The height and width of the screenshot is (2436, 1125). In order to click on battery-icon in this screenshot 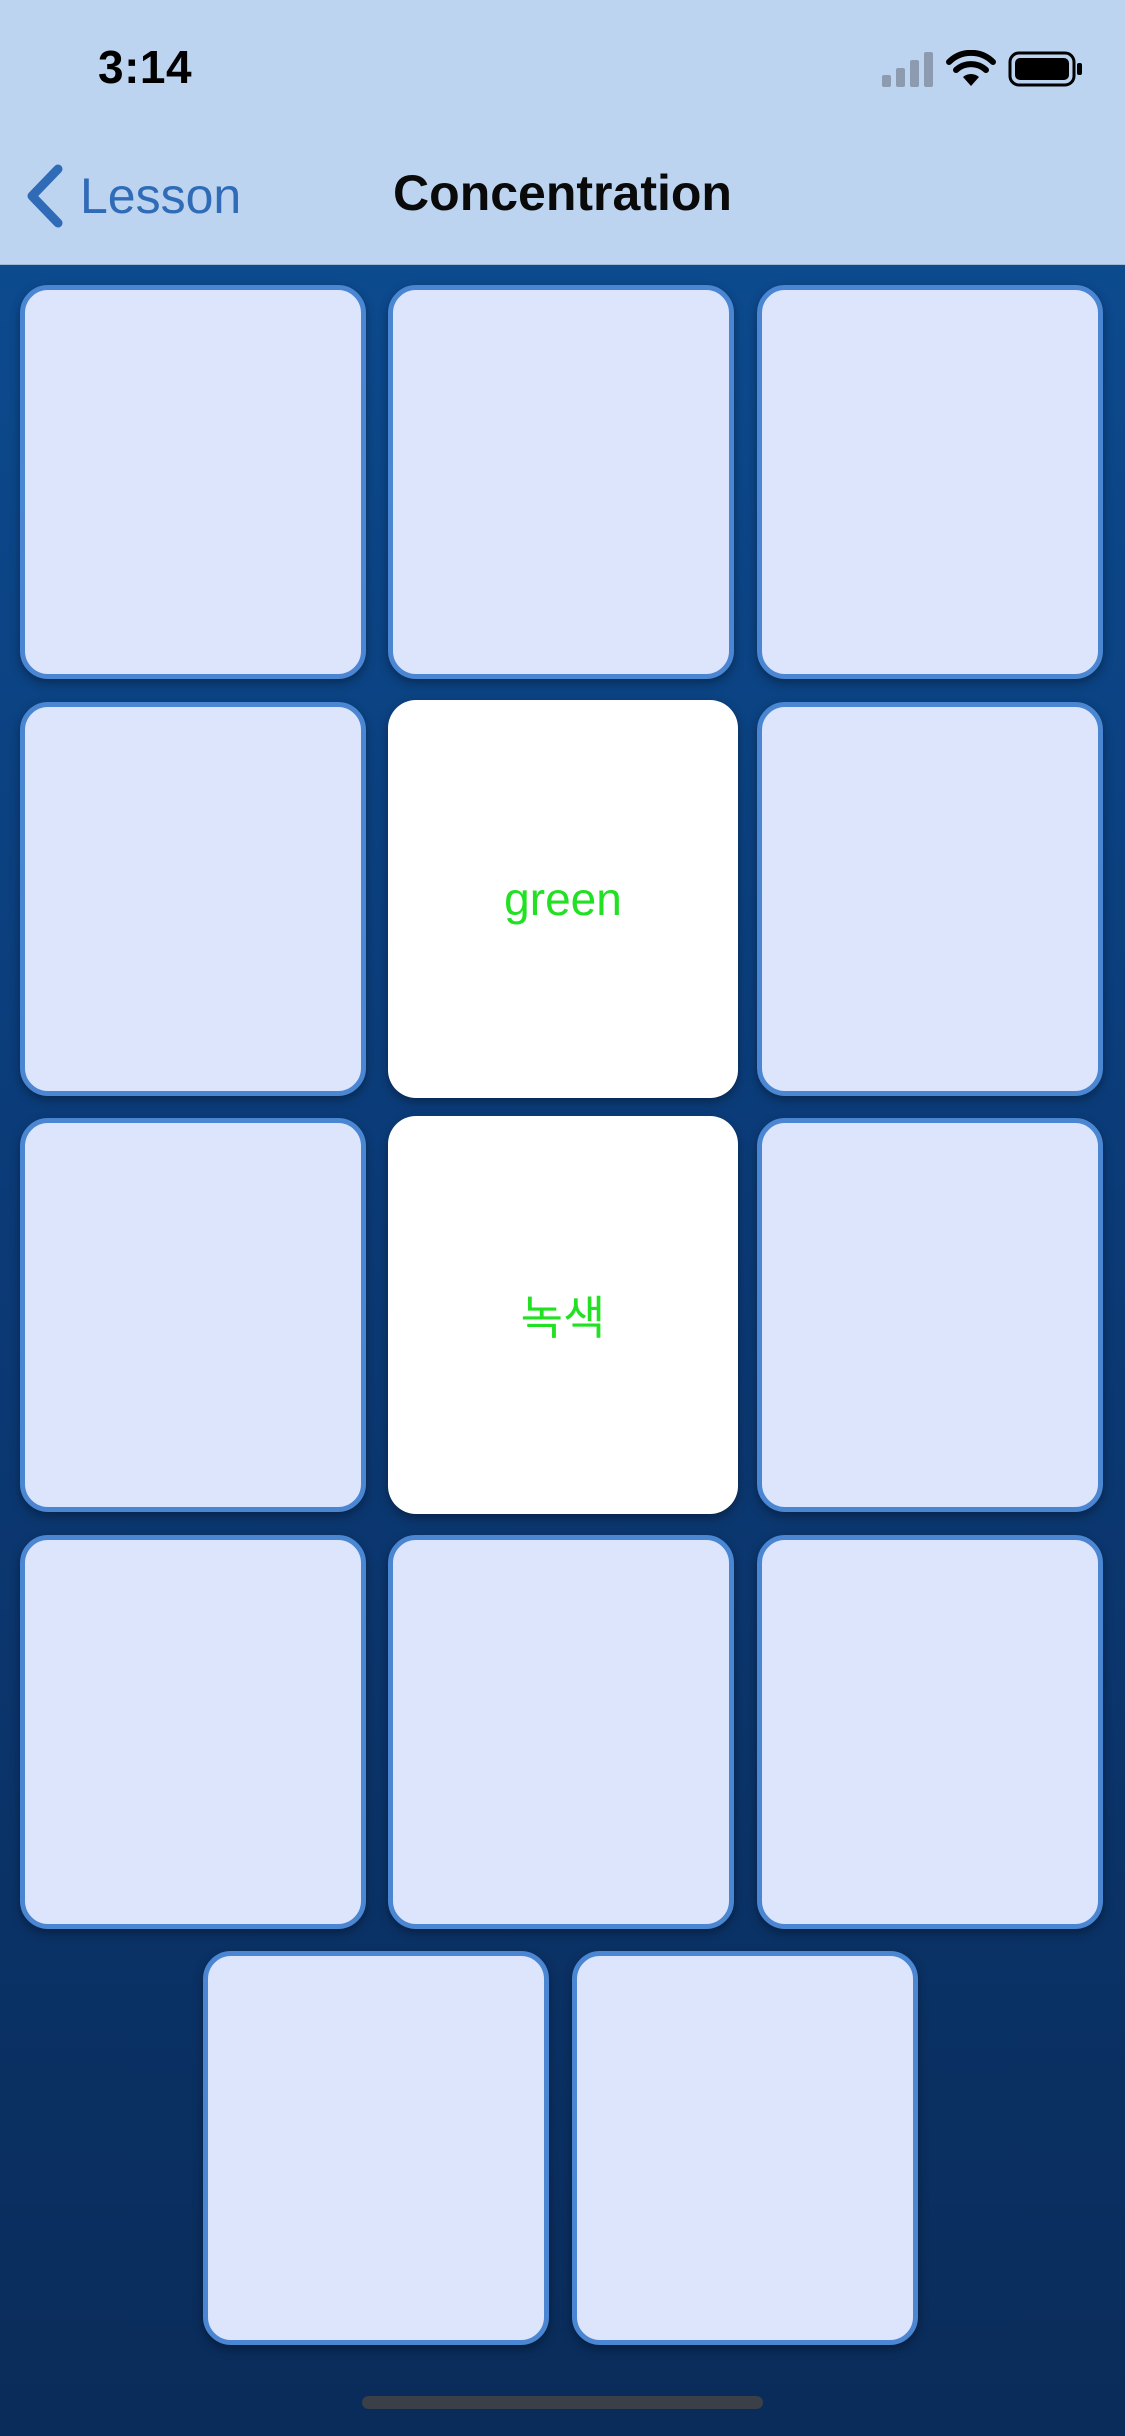, I will do `click(1045, 69)`.